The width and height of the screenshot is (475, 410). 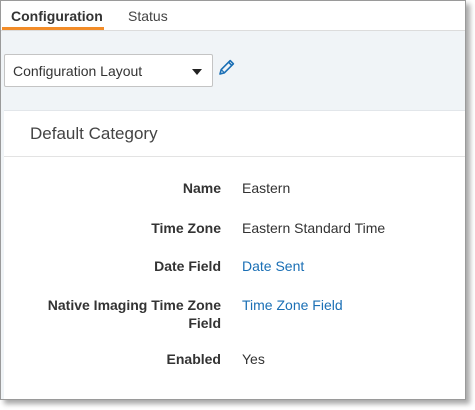 I want to click on caret-down-icon, so click(x=197, y=72).